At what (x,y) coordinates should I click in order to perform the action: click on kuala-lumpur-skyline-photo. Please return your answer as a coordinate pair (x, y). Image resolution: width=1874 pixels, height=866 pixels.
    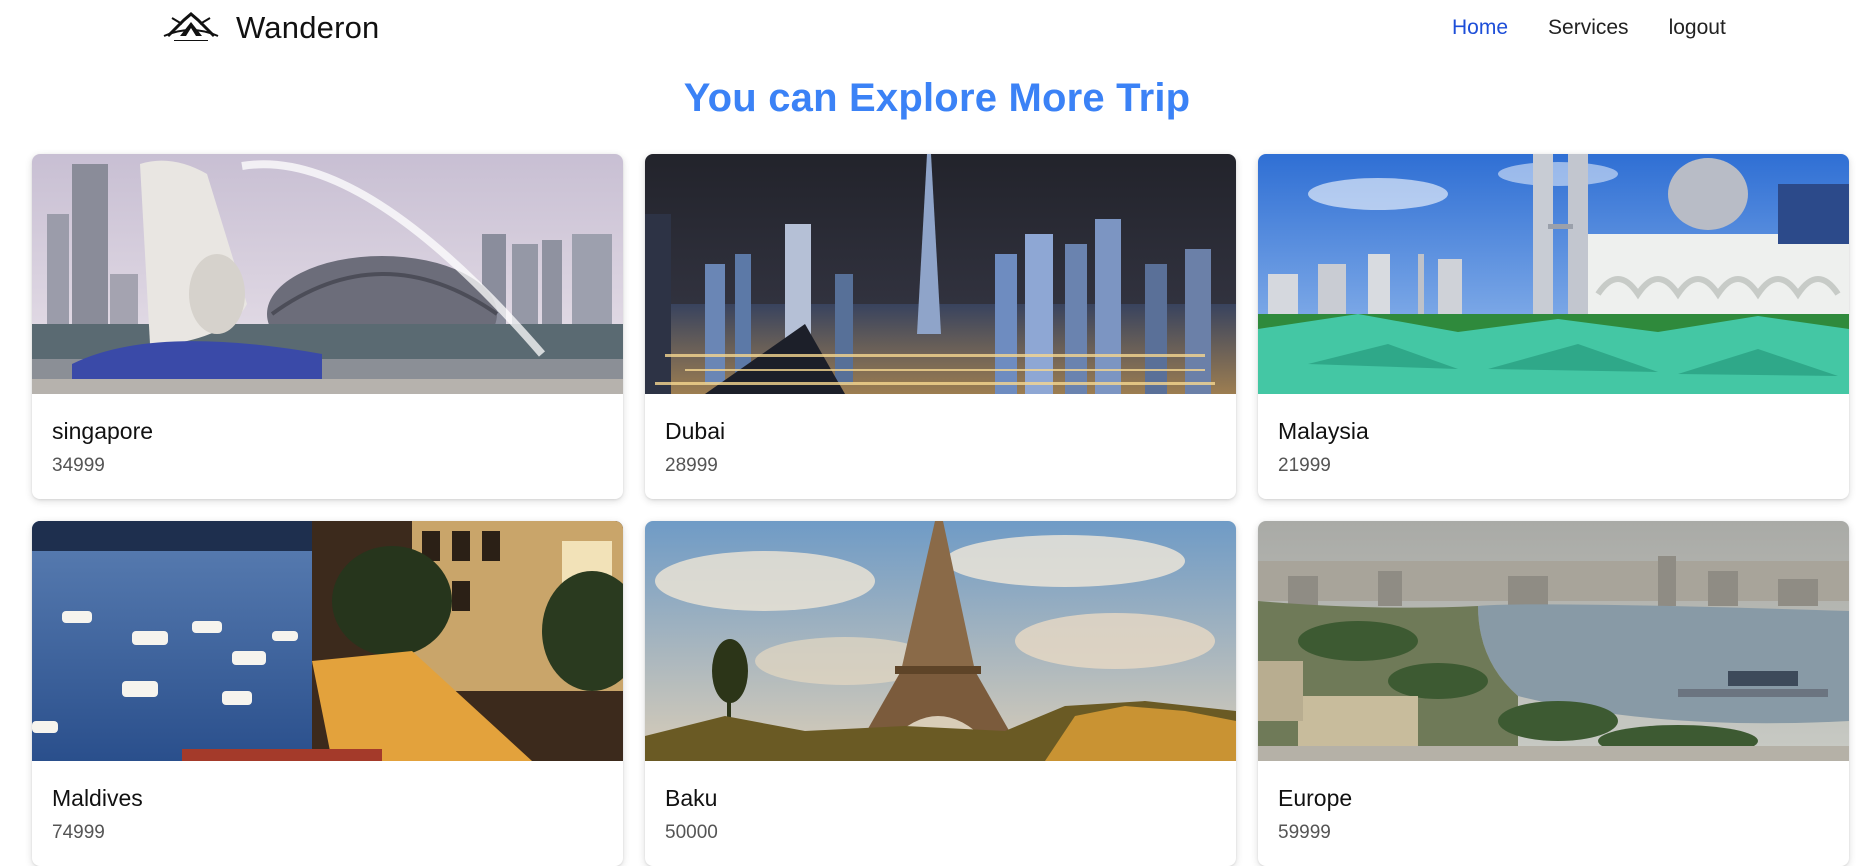
    Looking at the image, I should click on (1553, 274).